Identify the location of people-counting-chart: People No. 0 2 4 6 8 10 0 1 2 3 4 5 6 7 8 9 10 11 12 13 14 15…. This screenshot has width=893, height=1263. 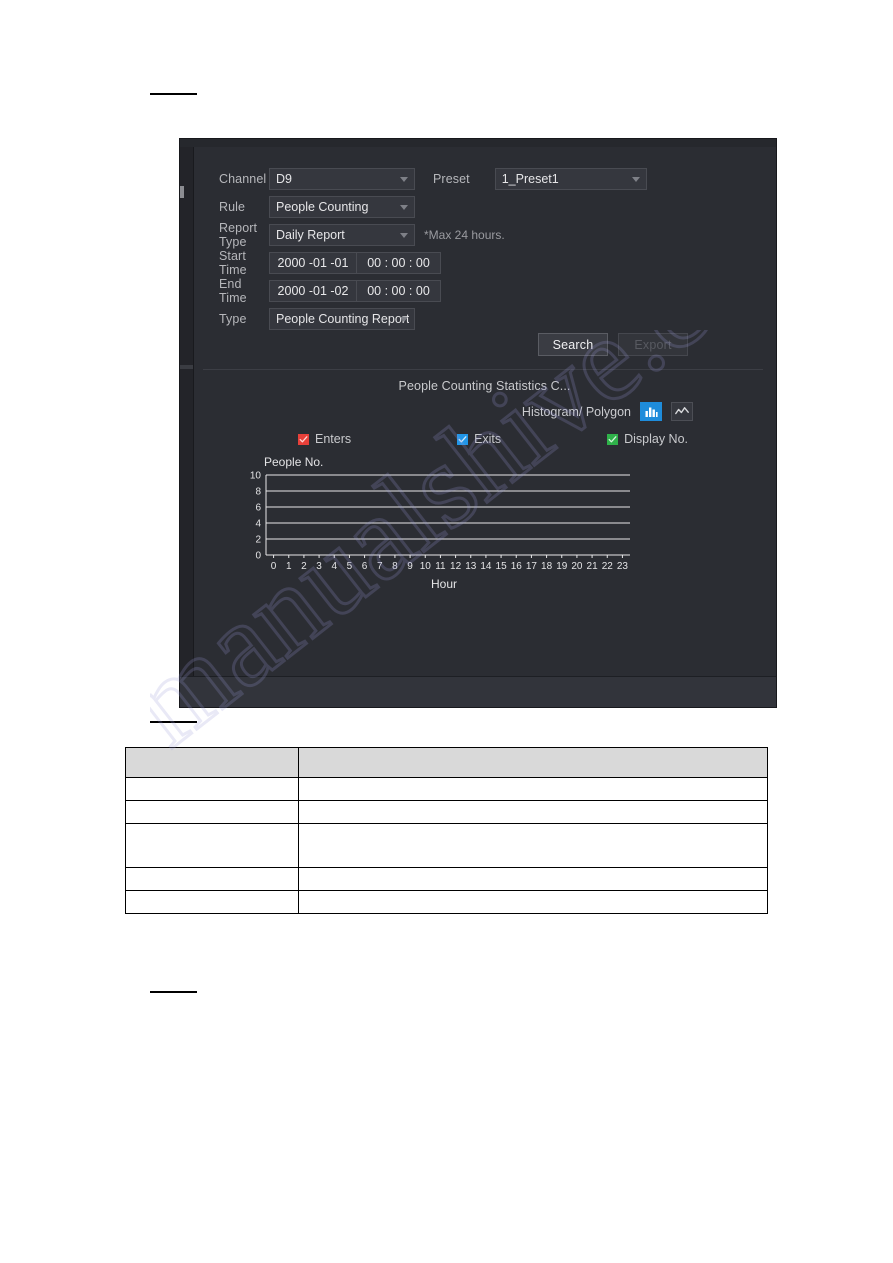
(438, 526).